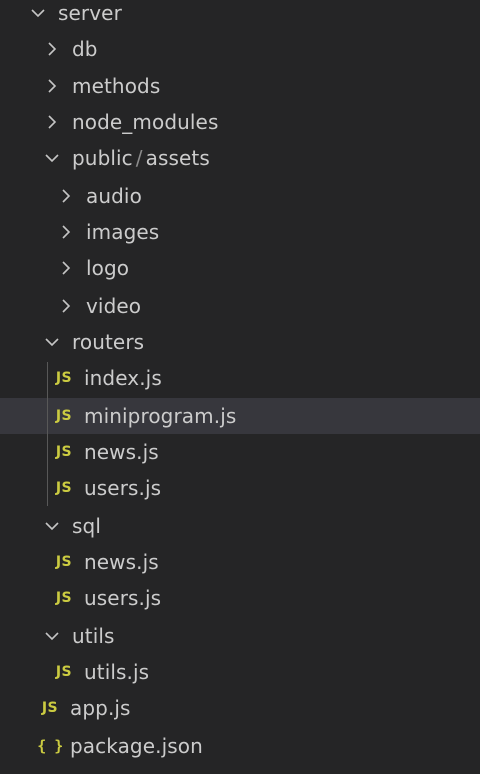 This screenshot has height=774, width=480. I want to click on file-package-json: { } package.json, so click(240, 746).